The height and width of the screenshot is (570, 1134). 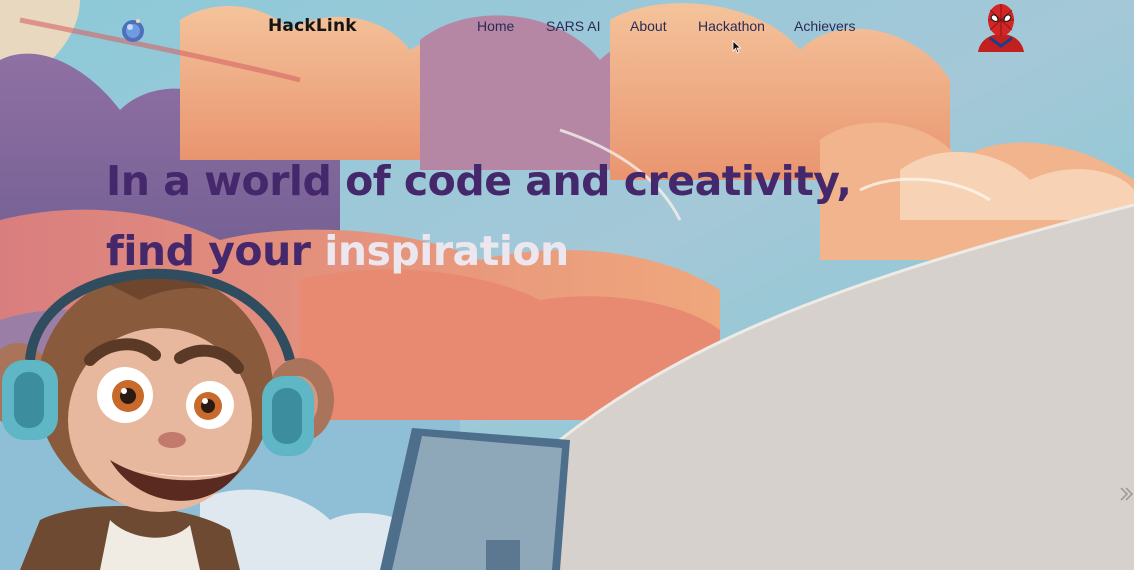 What do you see at coordinates (731, 26) in the screenshot?
I see `nav-hackathon-link: Hackathon` at bounding box center [731, 26].